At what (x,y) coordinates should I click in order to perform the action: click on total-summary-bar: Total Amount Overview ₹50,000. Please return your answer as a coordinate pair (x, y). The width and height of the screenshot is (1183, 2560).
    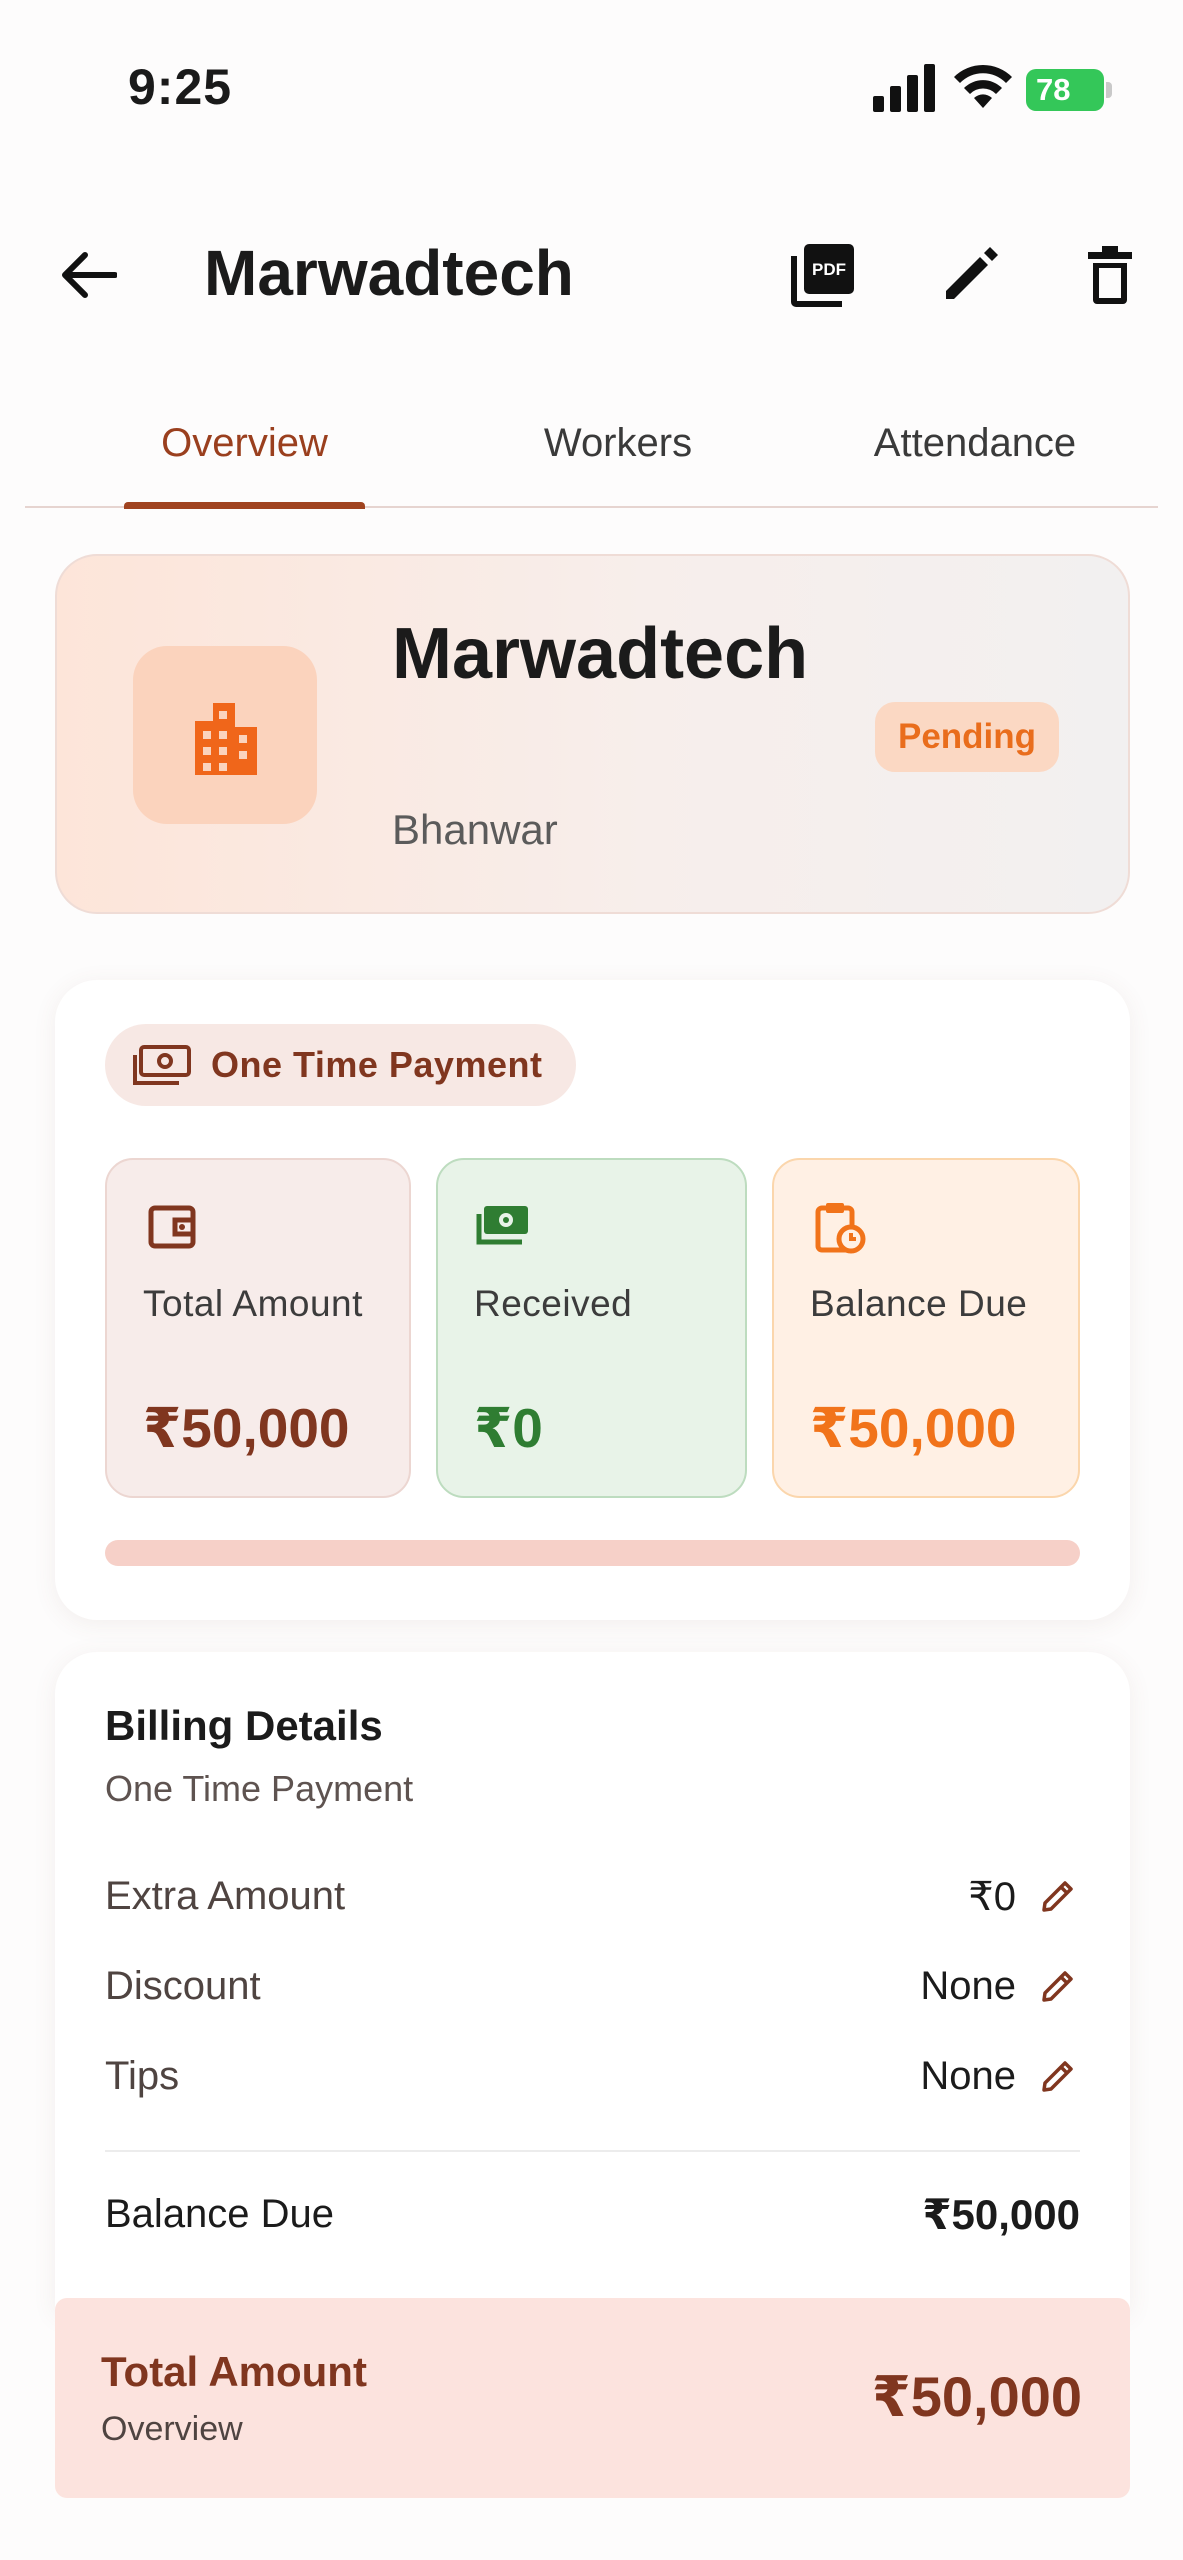
    Looking at the image, I should click on (592, 2398).